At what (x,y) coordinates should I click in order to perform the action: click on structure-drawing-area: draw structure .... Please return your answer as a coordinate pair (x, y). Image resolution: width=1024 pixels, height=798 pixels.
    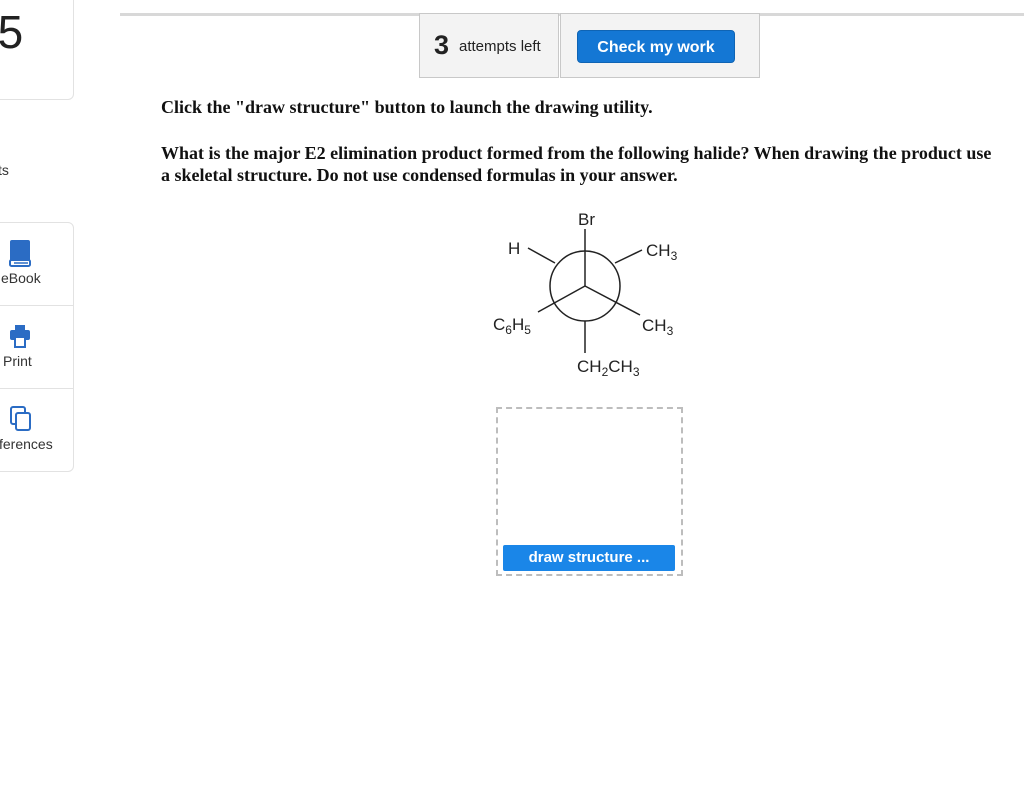
    Looking at the image, I should click on (589, 491).